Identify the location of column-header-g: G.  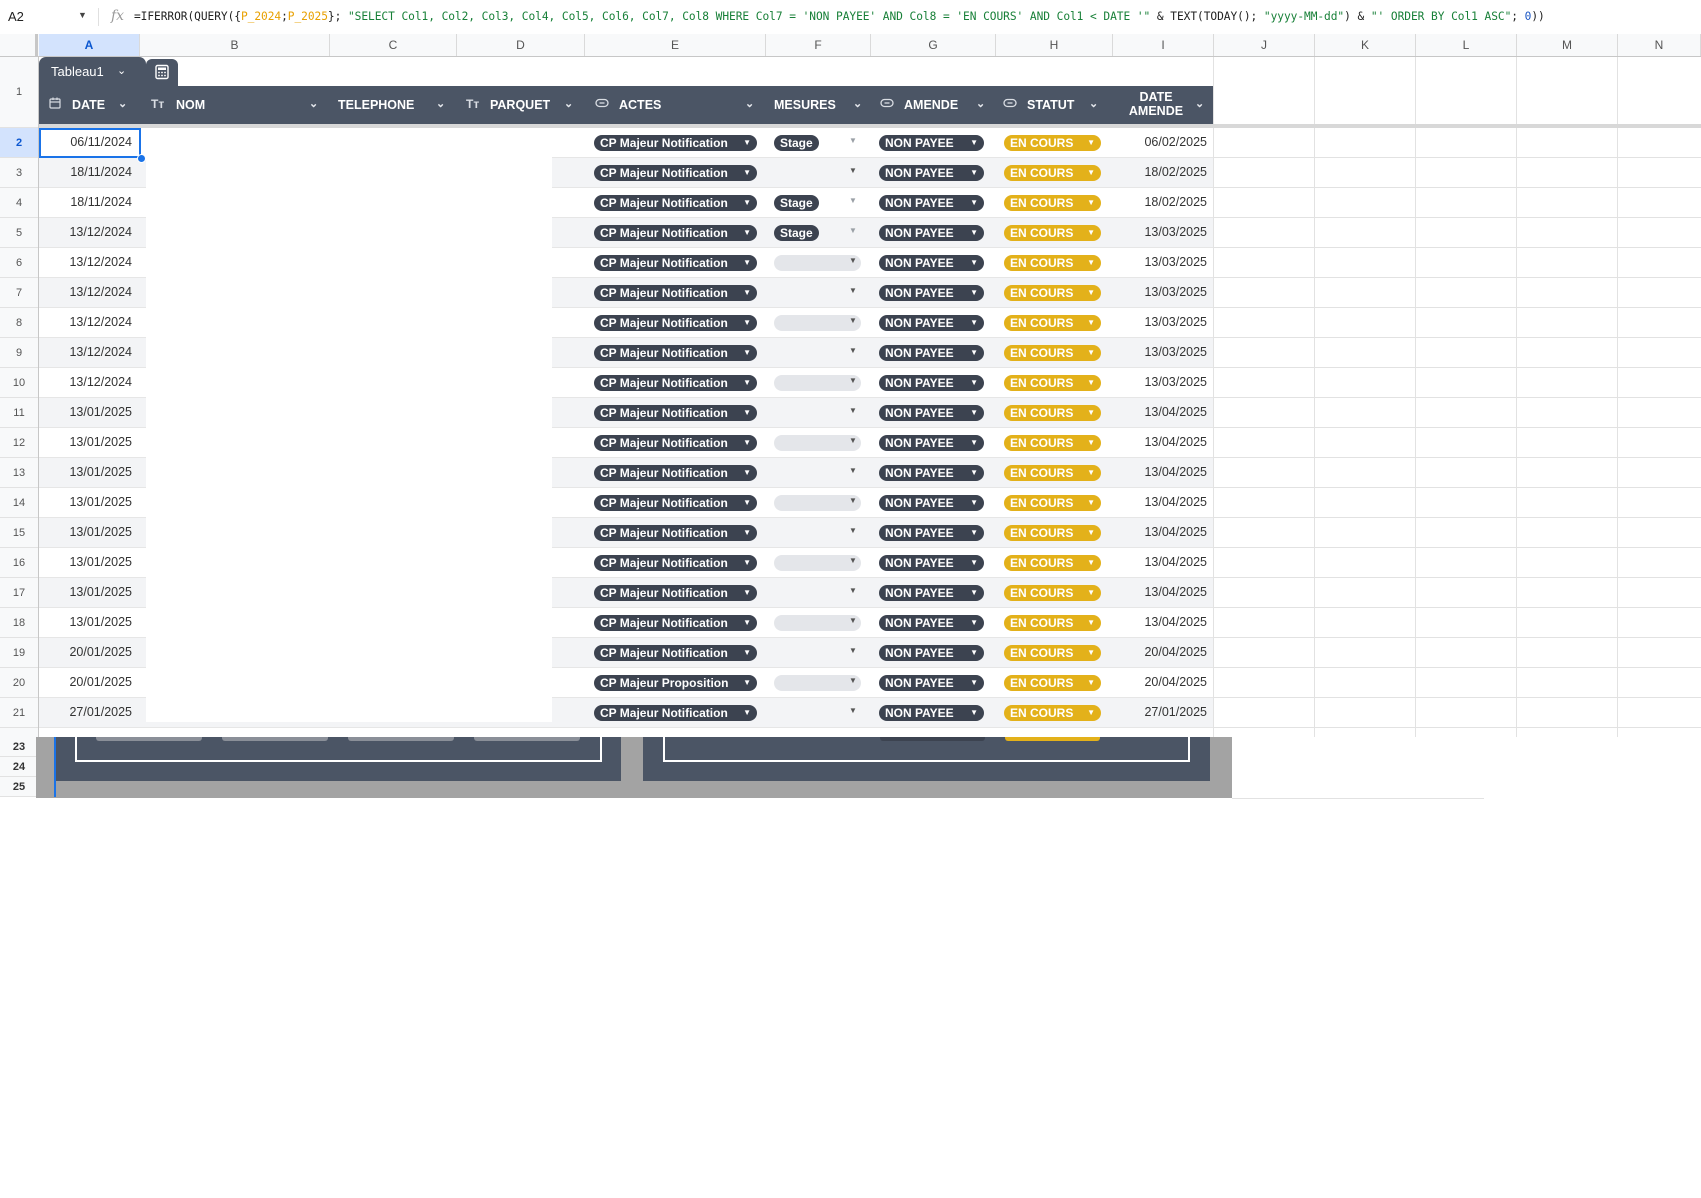
(933, 45).